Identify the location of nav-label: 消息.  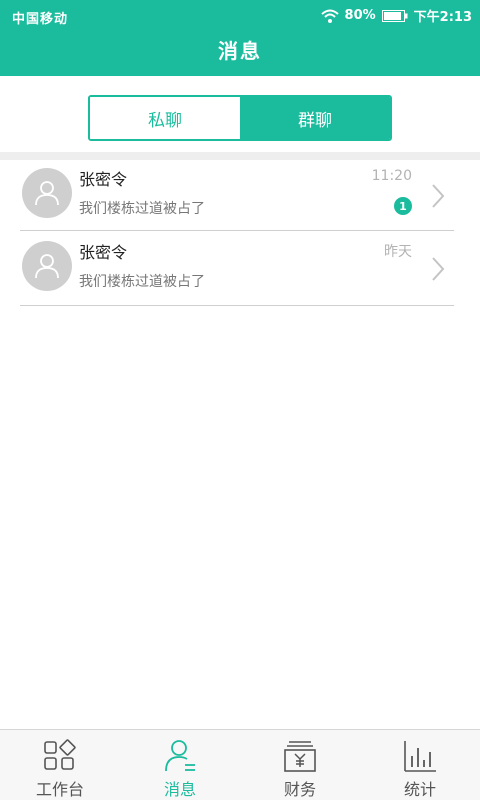
(179, 789).